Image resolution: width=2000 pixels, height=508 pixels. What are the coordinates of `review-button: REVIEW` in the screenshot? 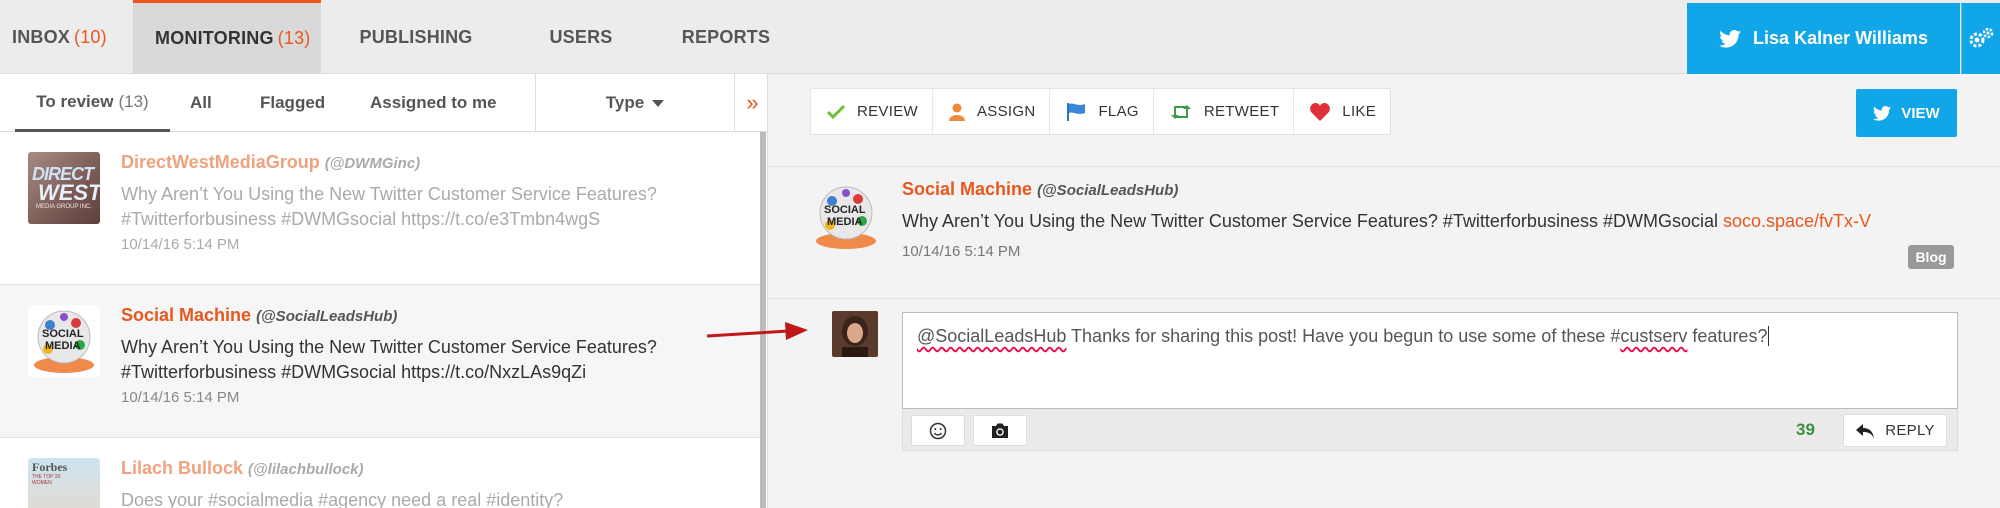 It's located at (872, 111).